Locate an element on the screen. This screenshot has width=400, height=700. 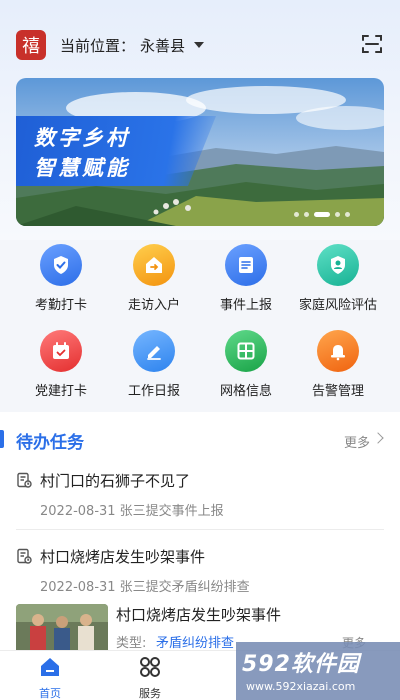
section-accent-bar is located at coordinates (2, 439).